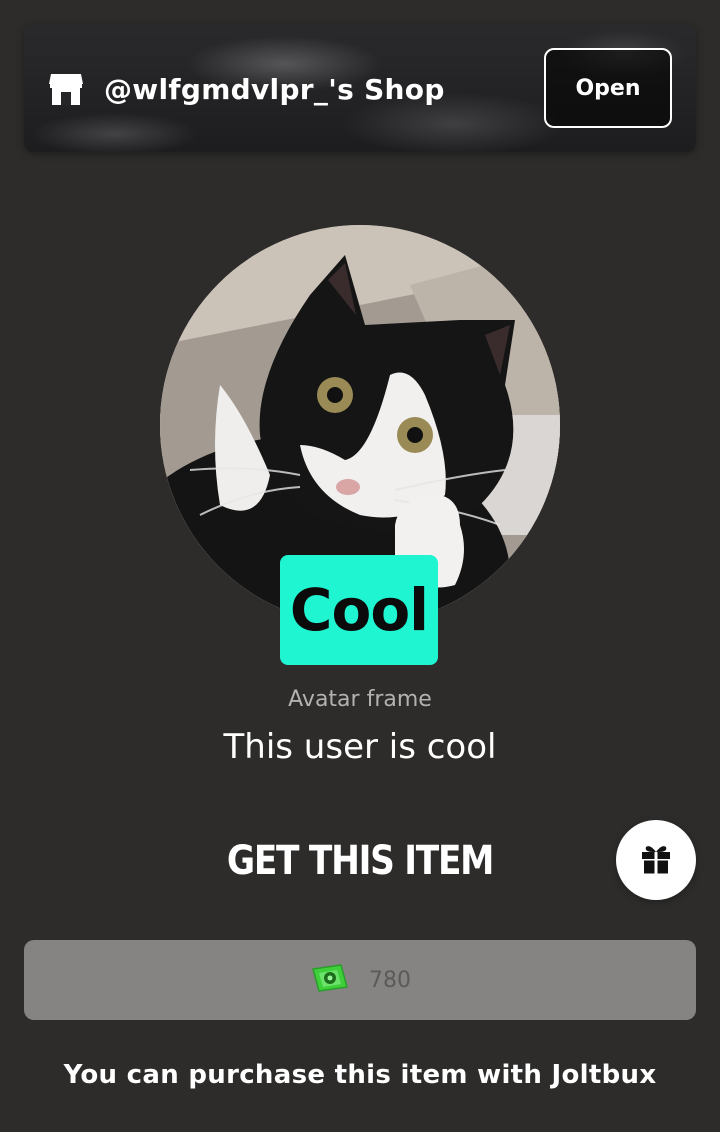  What do you see at coordinates (360, 699) in the screenshot?
I see `item-type-label: Avatar frame` at bounding box center [360, 699].